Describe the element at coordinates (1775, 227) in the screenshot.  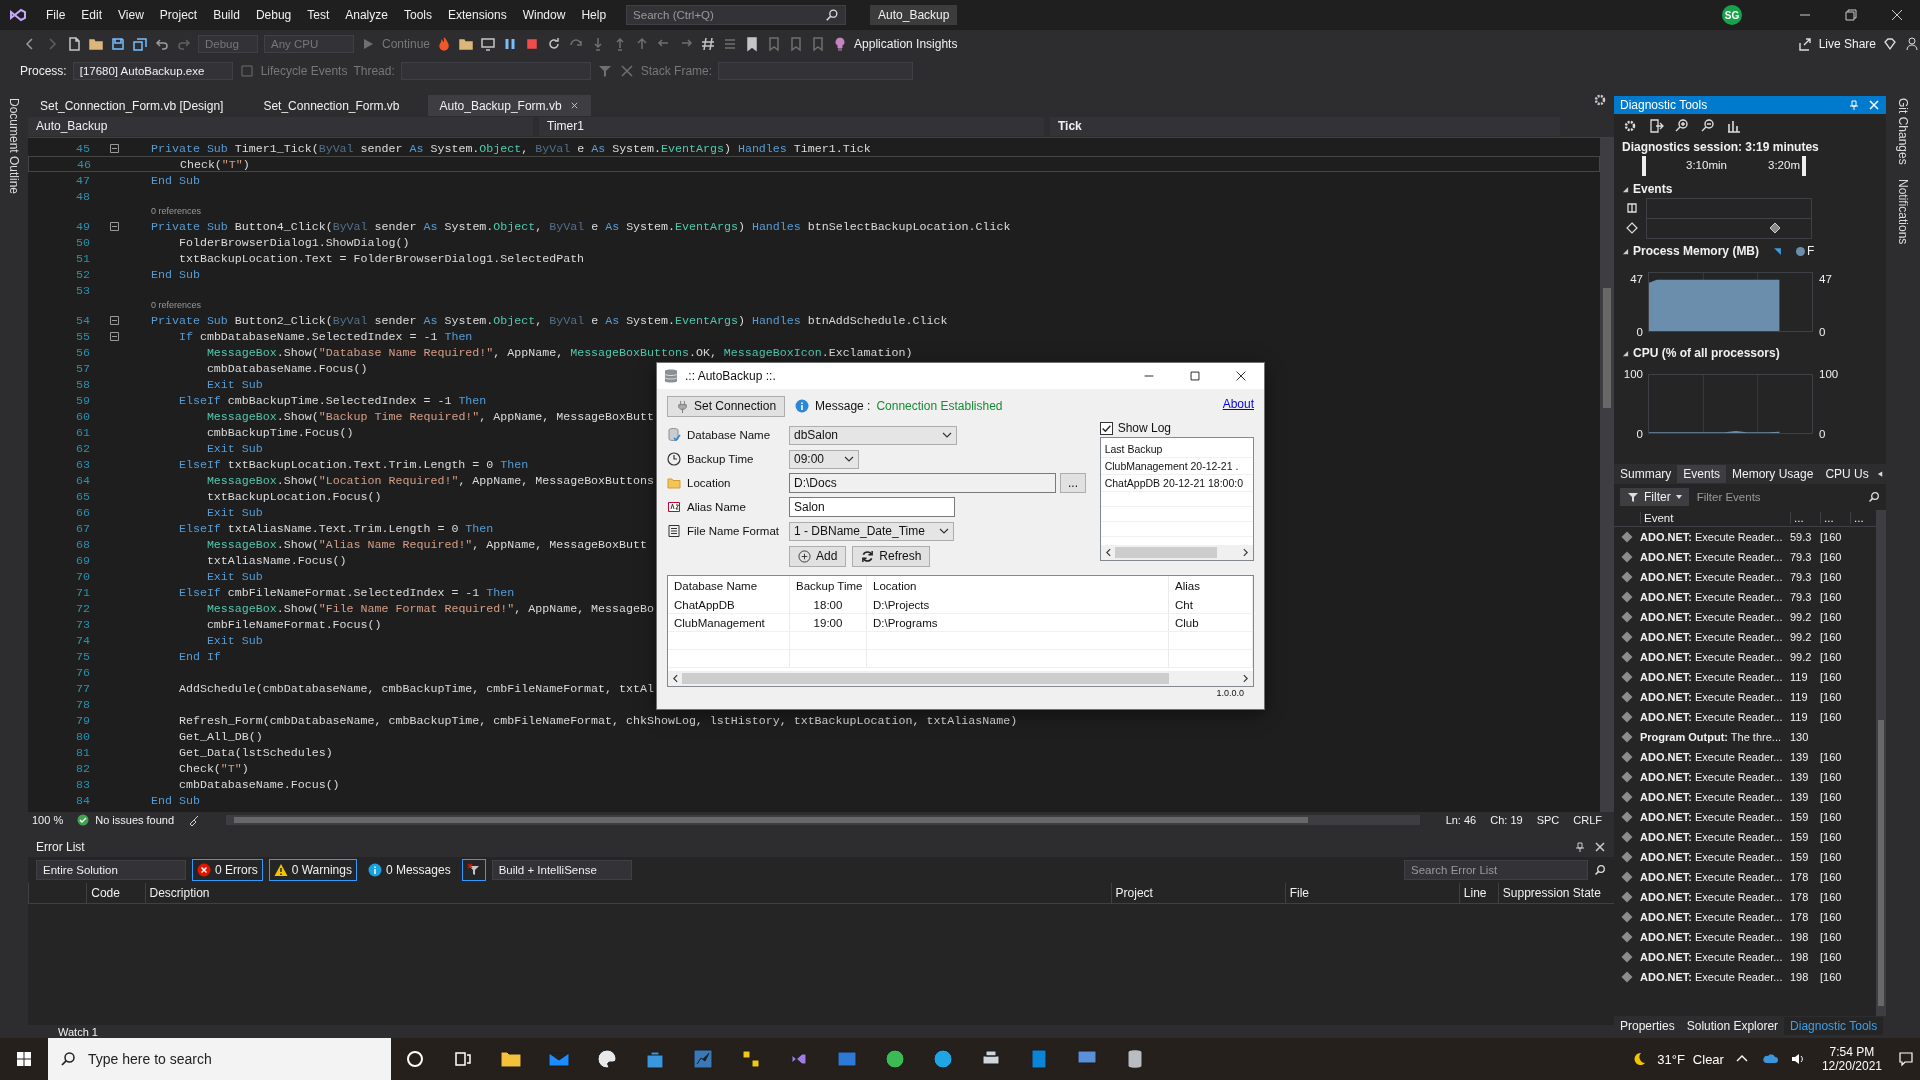
I see `event-marker` at that location.